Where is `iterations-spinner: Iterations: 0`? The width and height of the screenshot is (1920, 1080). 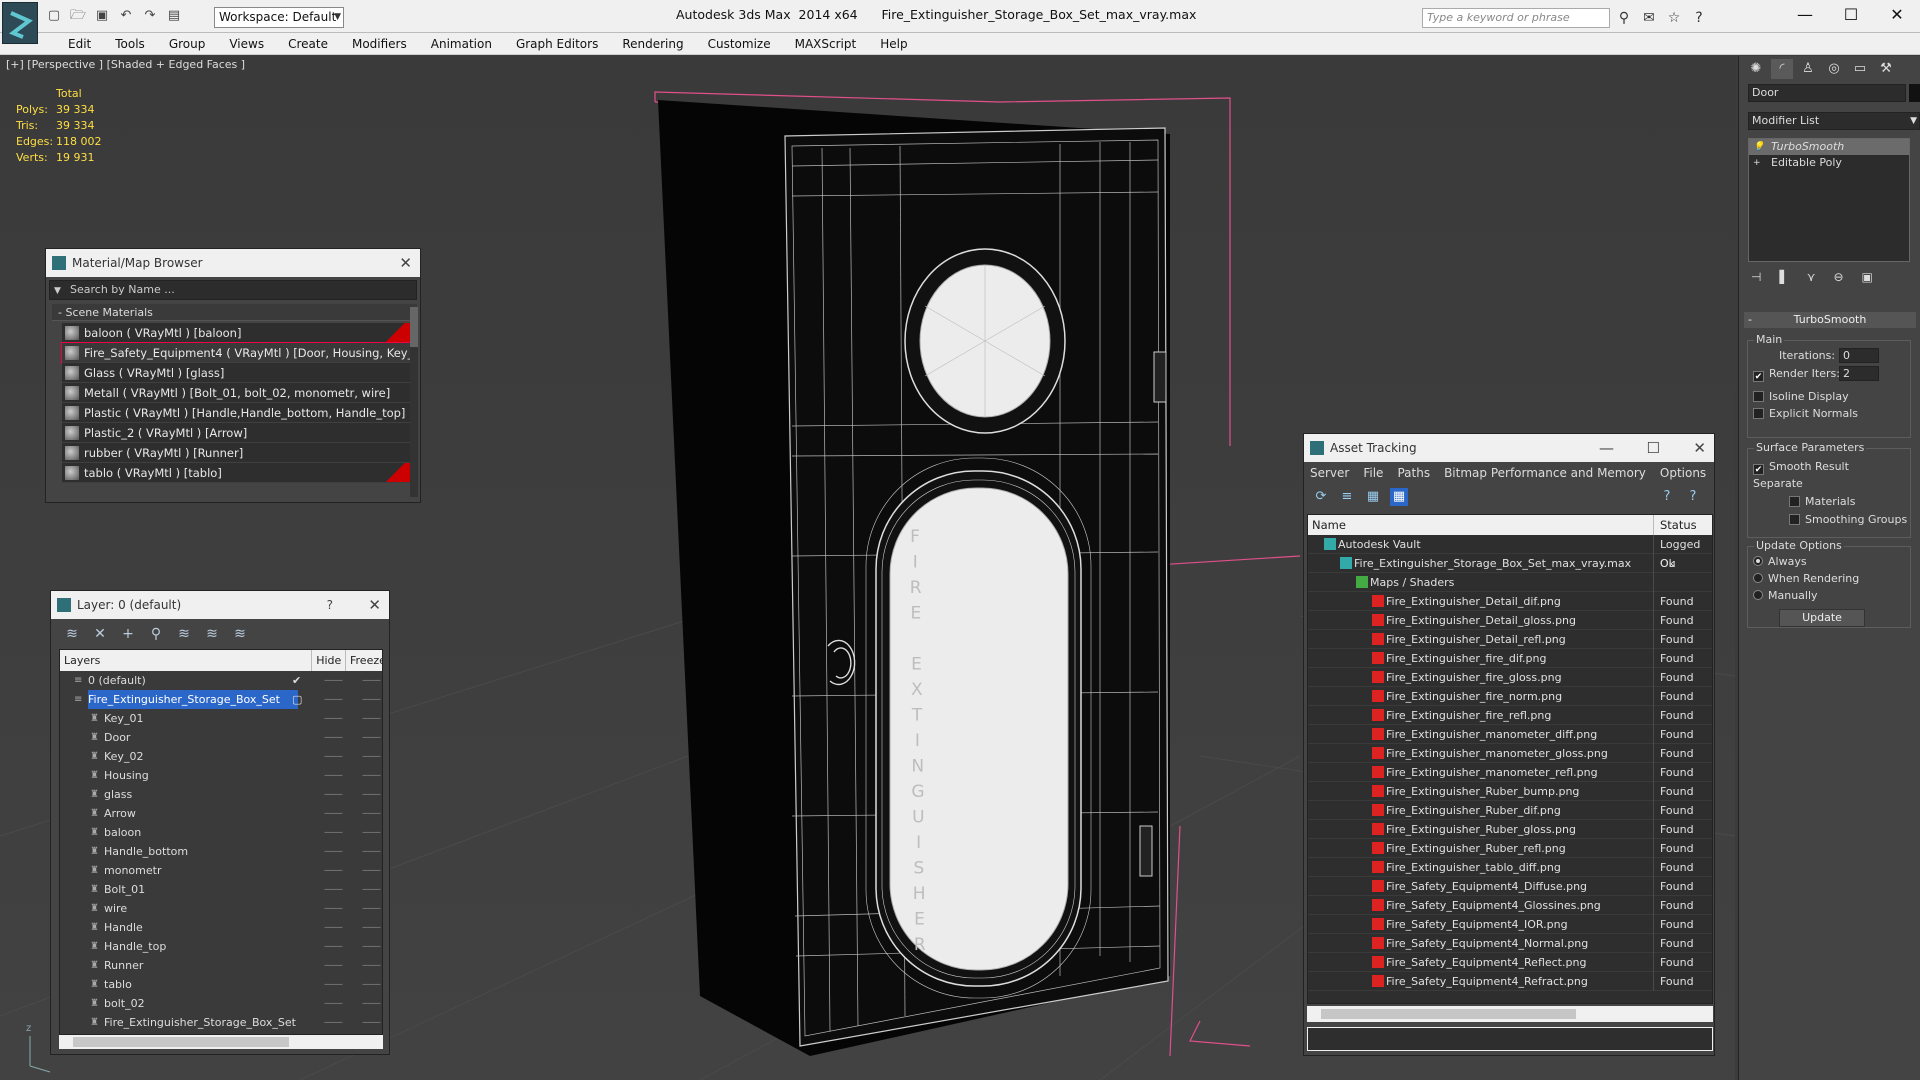
iterations-spinner: Iterations: 0 is located at coordinates (1829, 355).